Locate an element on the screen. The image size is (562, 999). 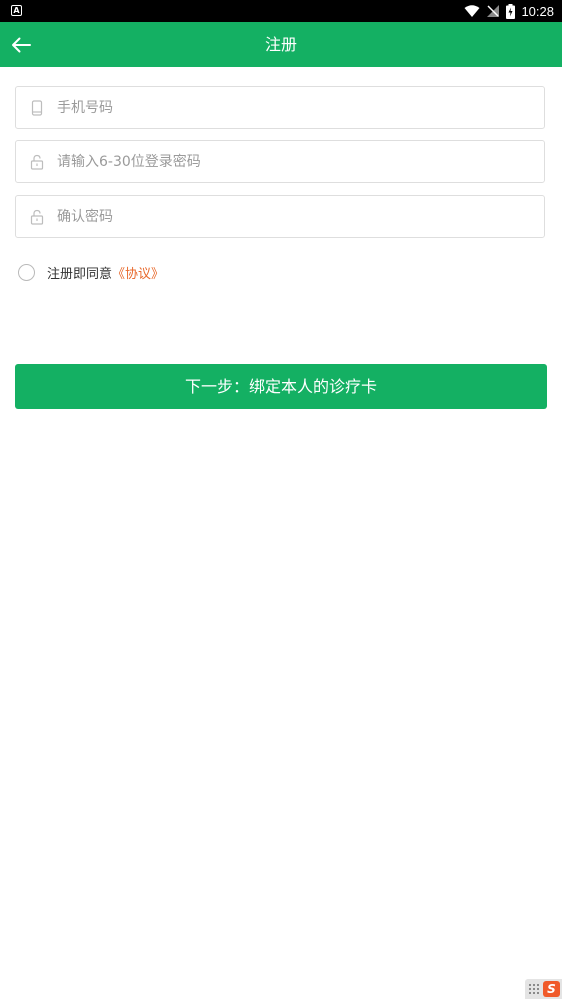
agreement-text: 注册即同意 is located at coordinates (80, 274).